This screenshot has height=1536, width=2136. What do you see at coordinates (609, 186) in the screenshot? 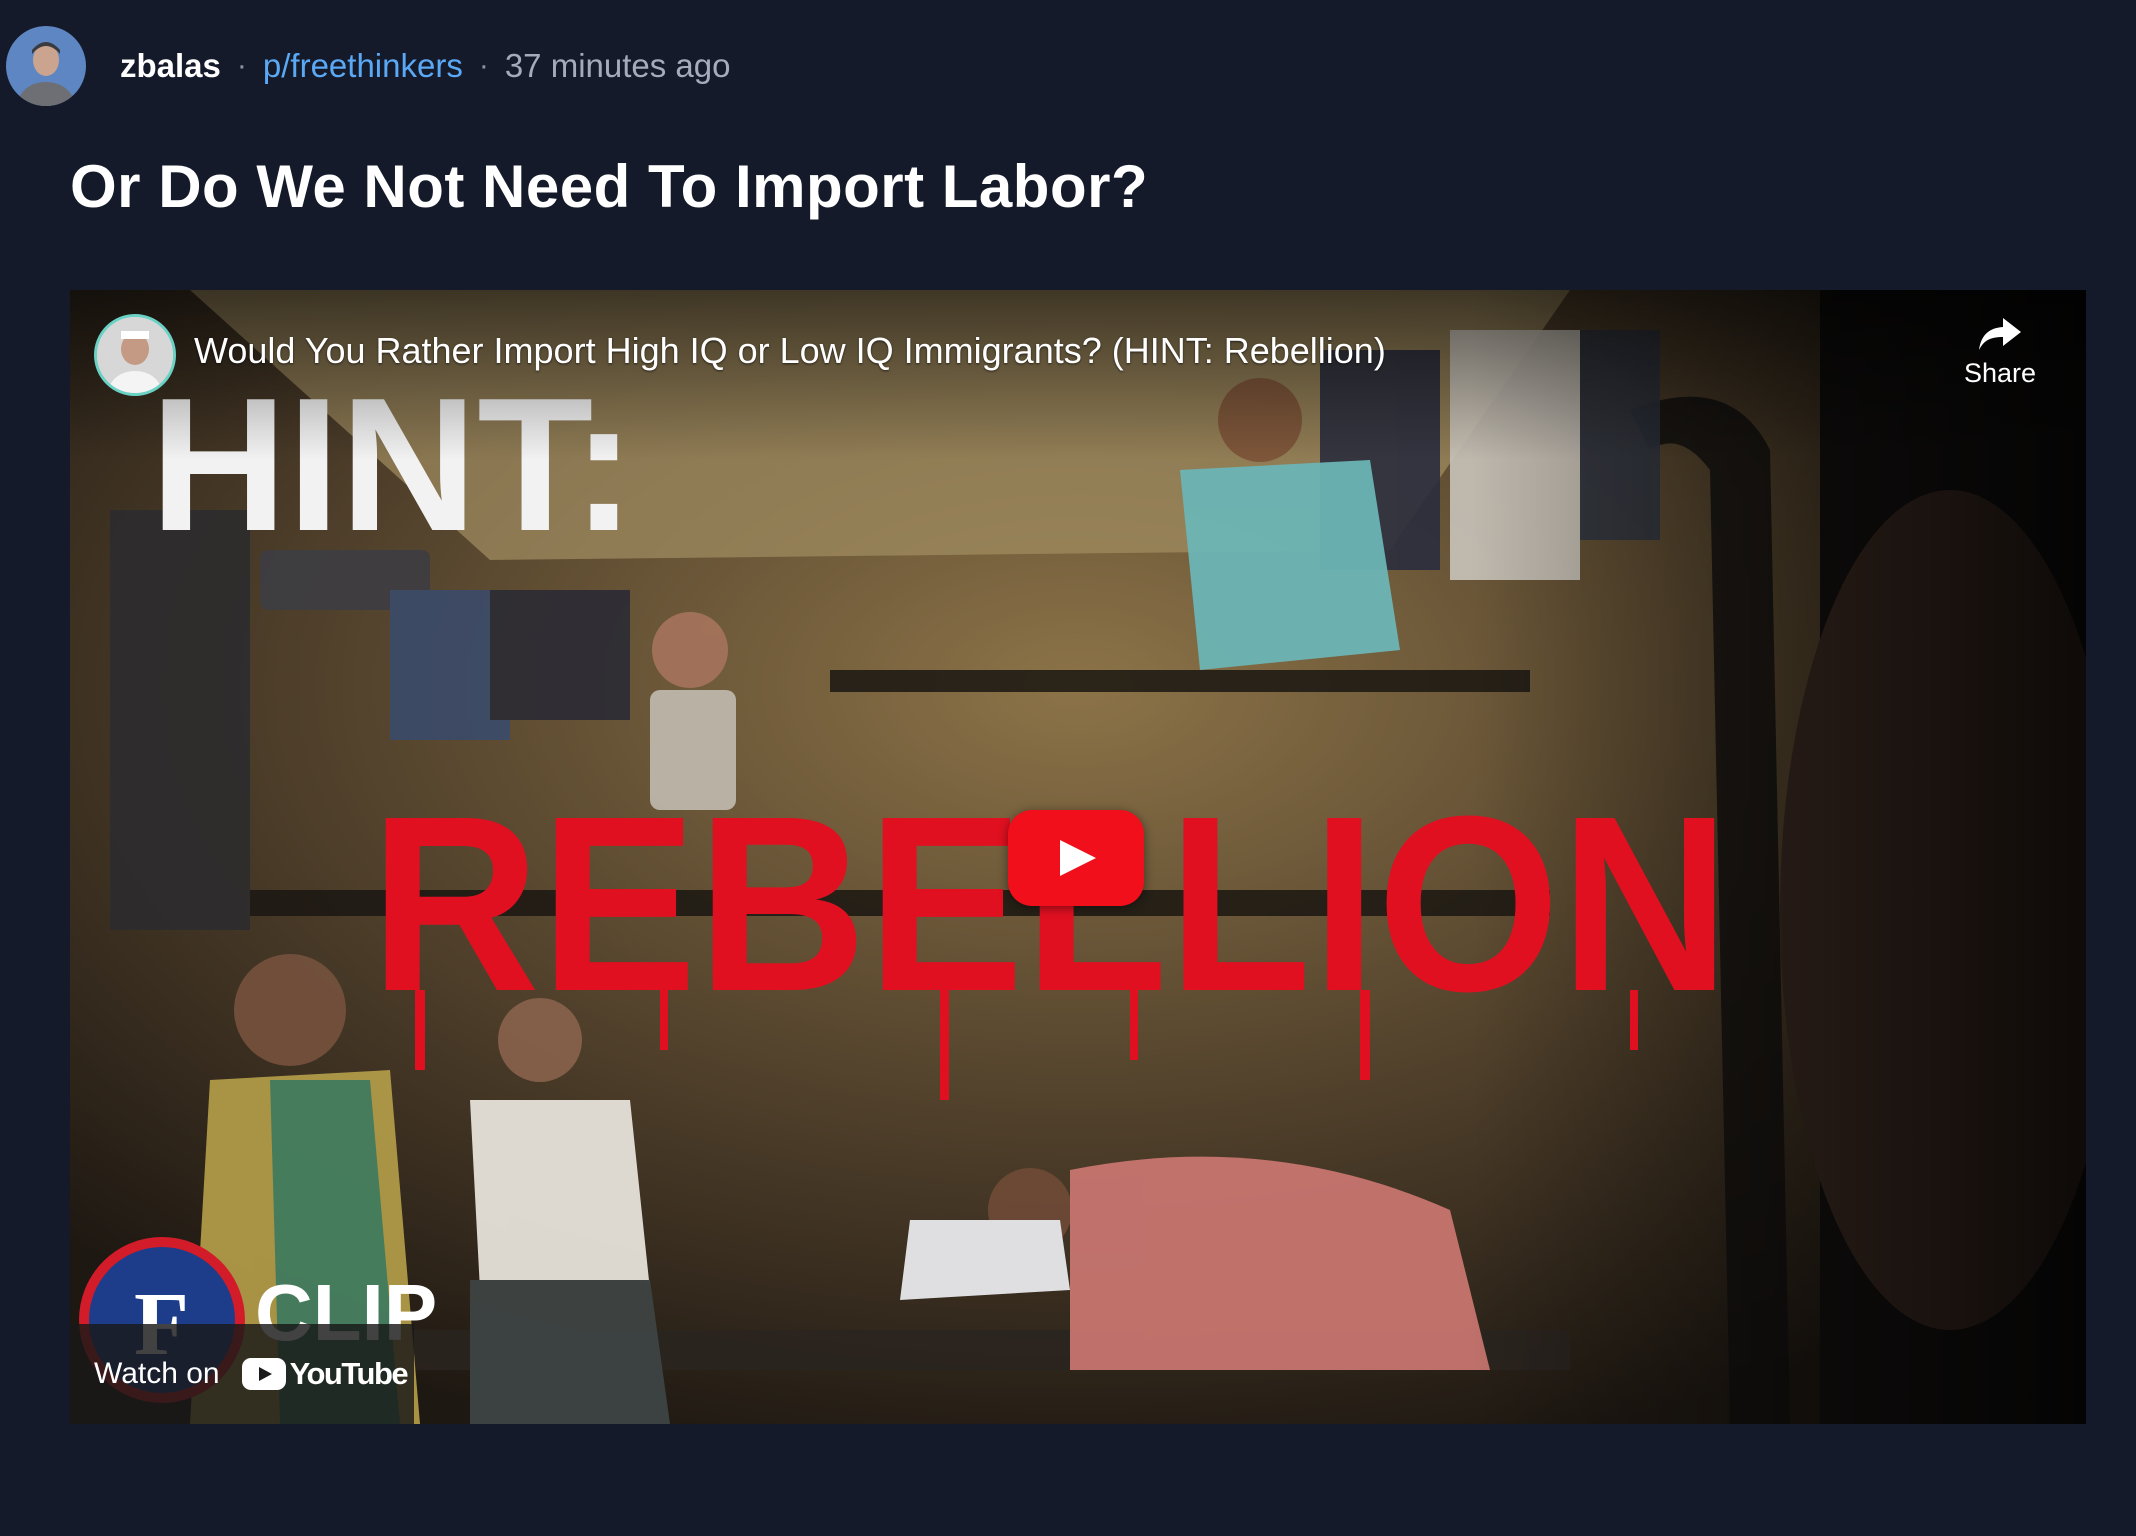
I see `post-title: Or Do We Not Need To Import Labor?` at bounding box center [609, 186].